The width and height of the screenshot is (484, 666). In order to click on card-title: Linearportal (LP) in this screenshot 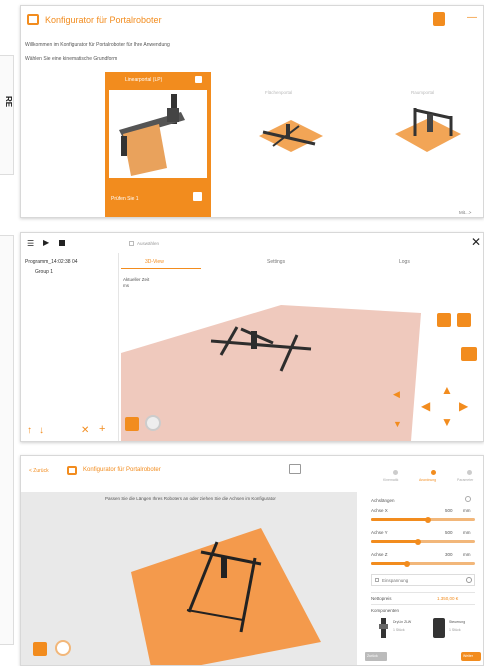, I will do `click(144, 80)`.